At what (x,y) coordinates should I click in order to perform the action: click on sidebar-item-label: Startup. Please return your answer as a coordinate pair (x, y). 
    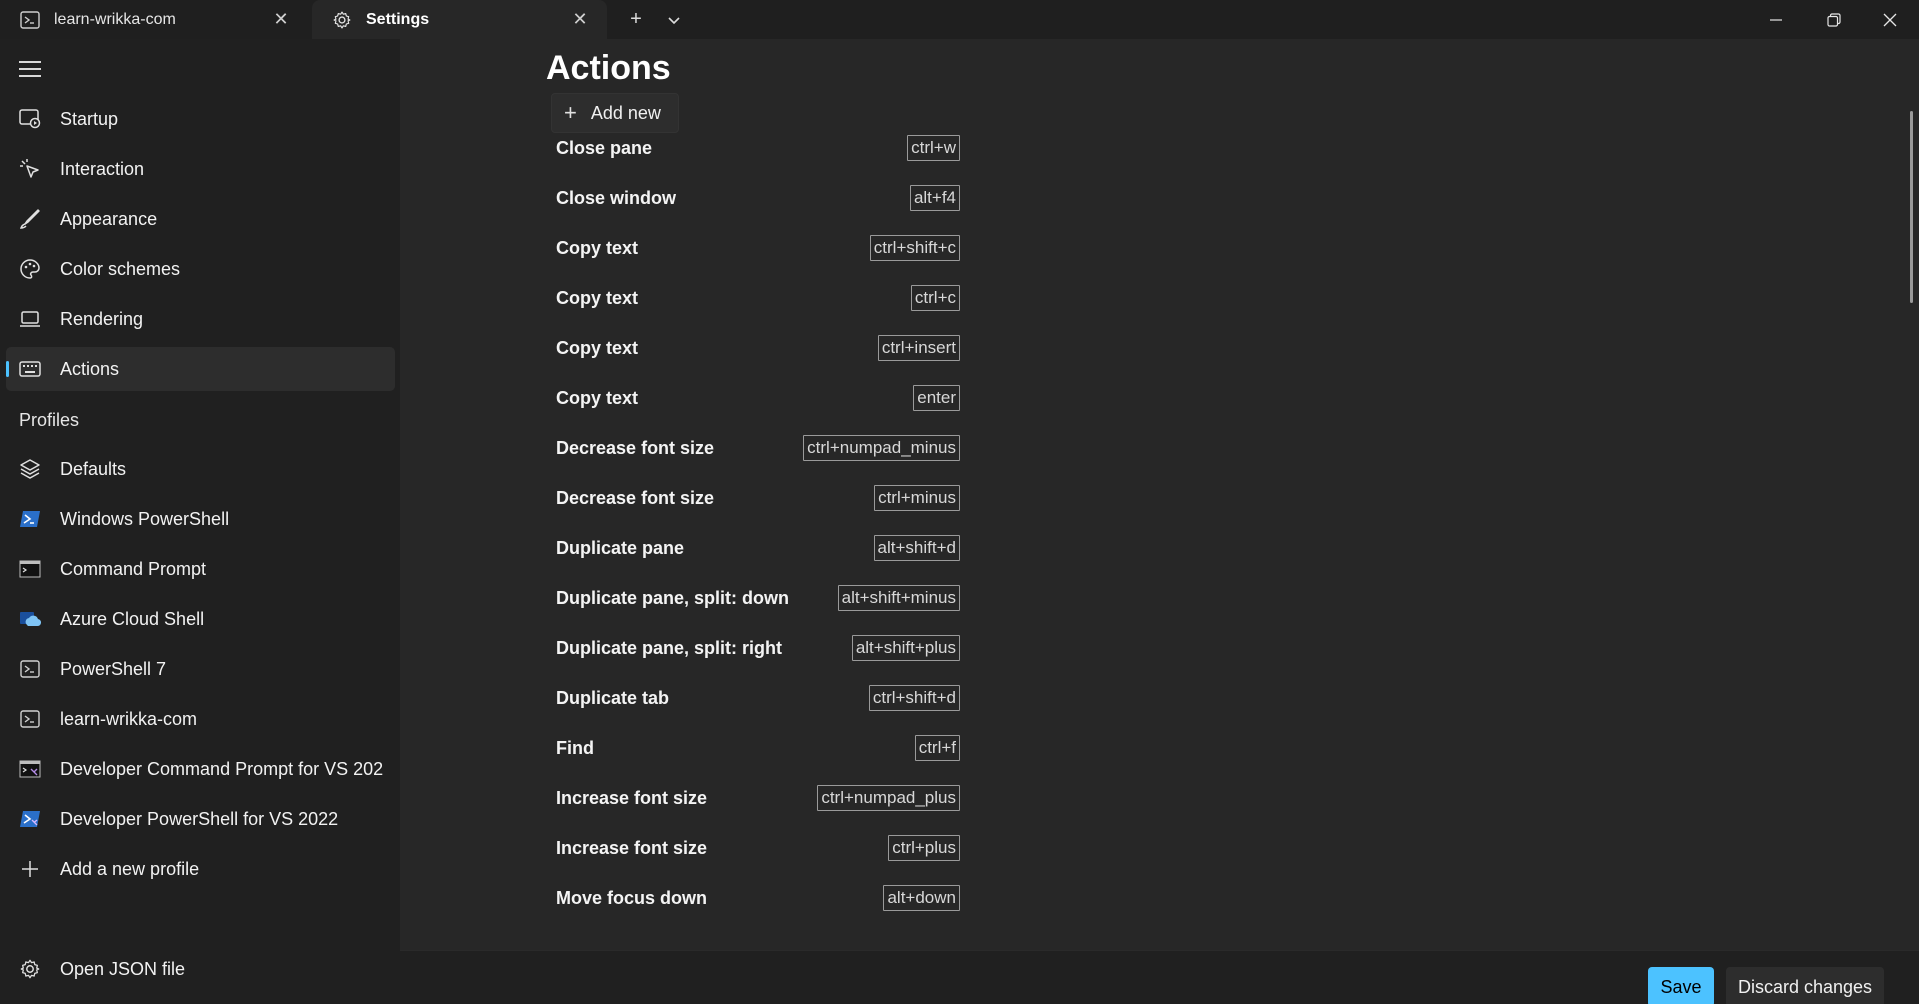
    Looking at the image, I should click on (89, 118).